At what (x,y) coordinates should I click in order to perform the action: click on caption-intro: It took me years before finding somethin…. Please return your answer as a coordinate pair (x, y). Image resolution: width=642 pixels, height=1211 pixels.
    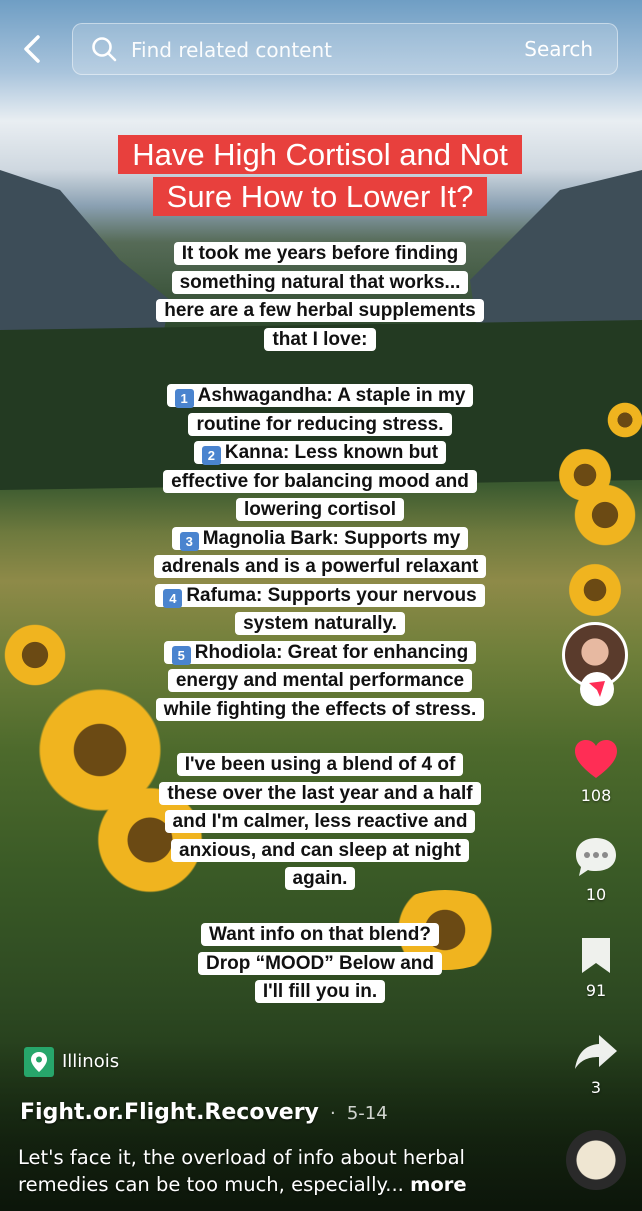
    Looking at the image, I should click on (320, 297).